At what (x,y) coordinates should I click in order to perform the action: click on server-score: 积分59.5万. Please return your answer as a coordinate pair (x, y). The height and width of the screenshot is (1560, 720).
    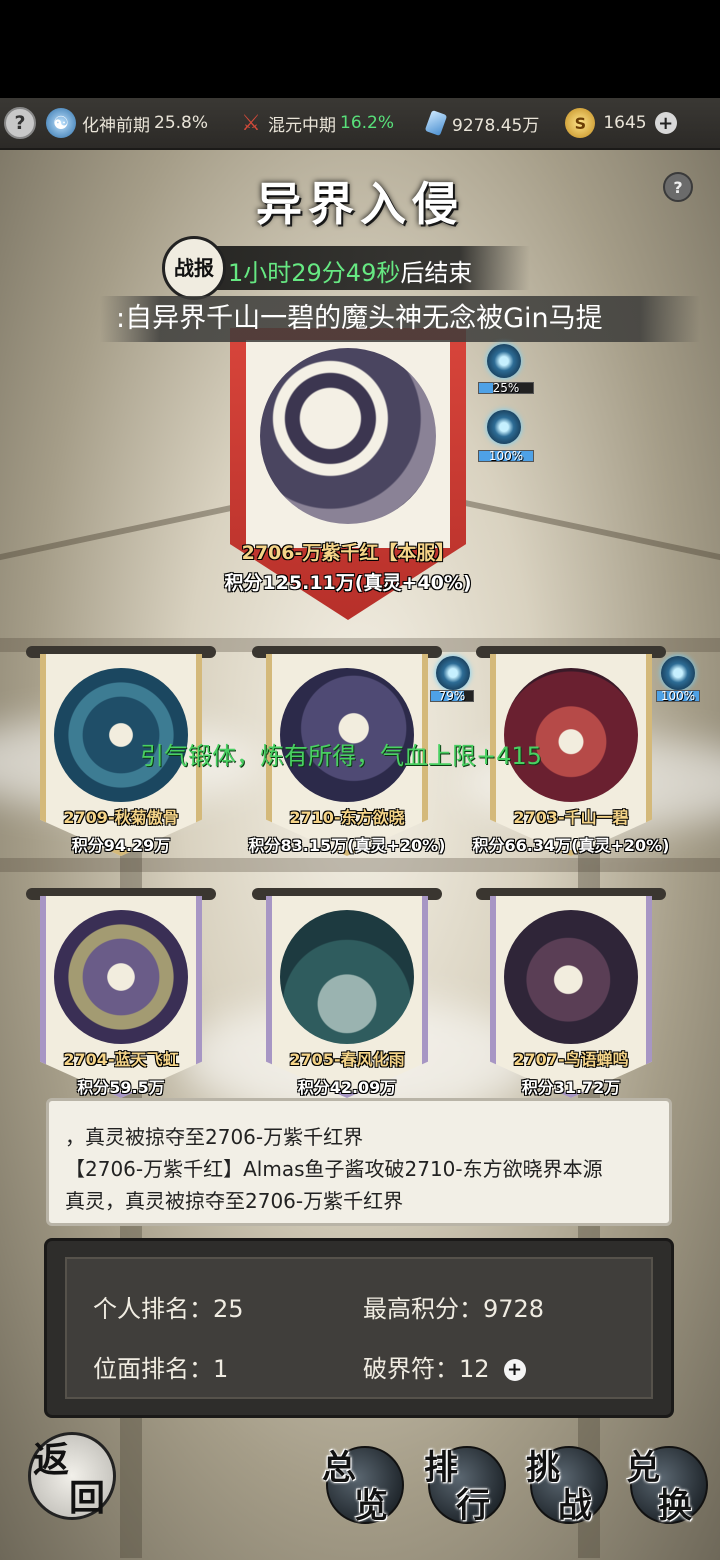
    Looking at the image, I should click on (121, 1087).